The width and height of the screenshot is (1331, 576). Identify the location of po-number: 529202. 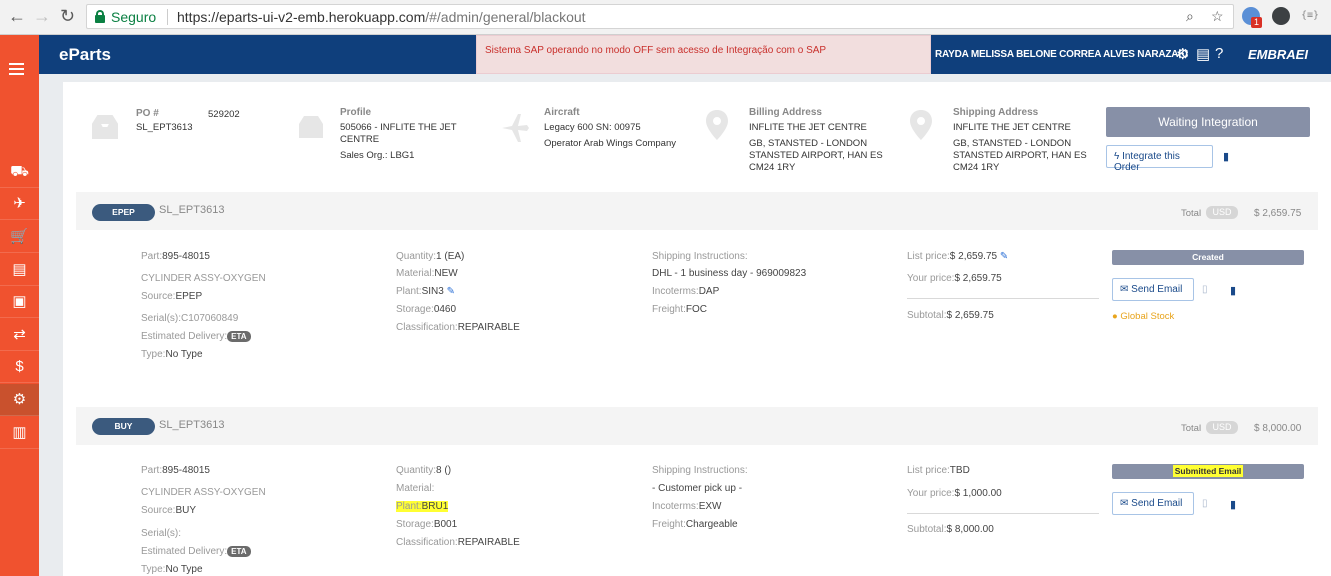
(224, 114).